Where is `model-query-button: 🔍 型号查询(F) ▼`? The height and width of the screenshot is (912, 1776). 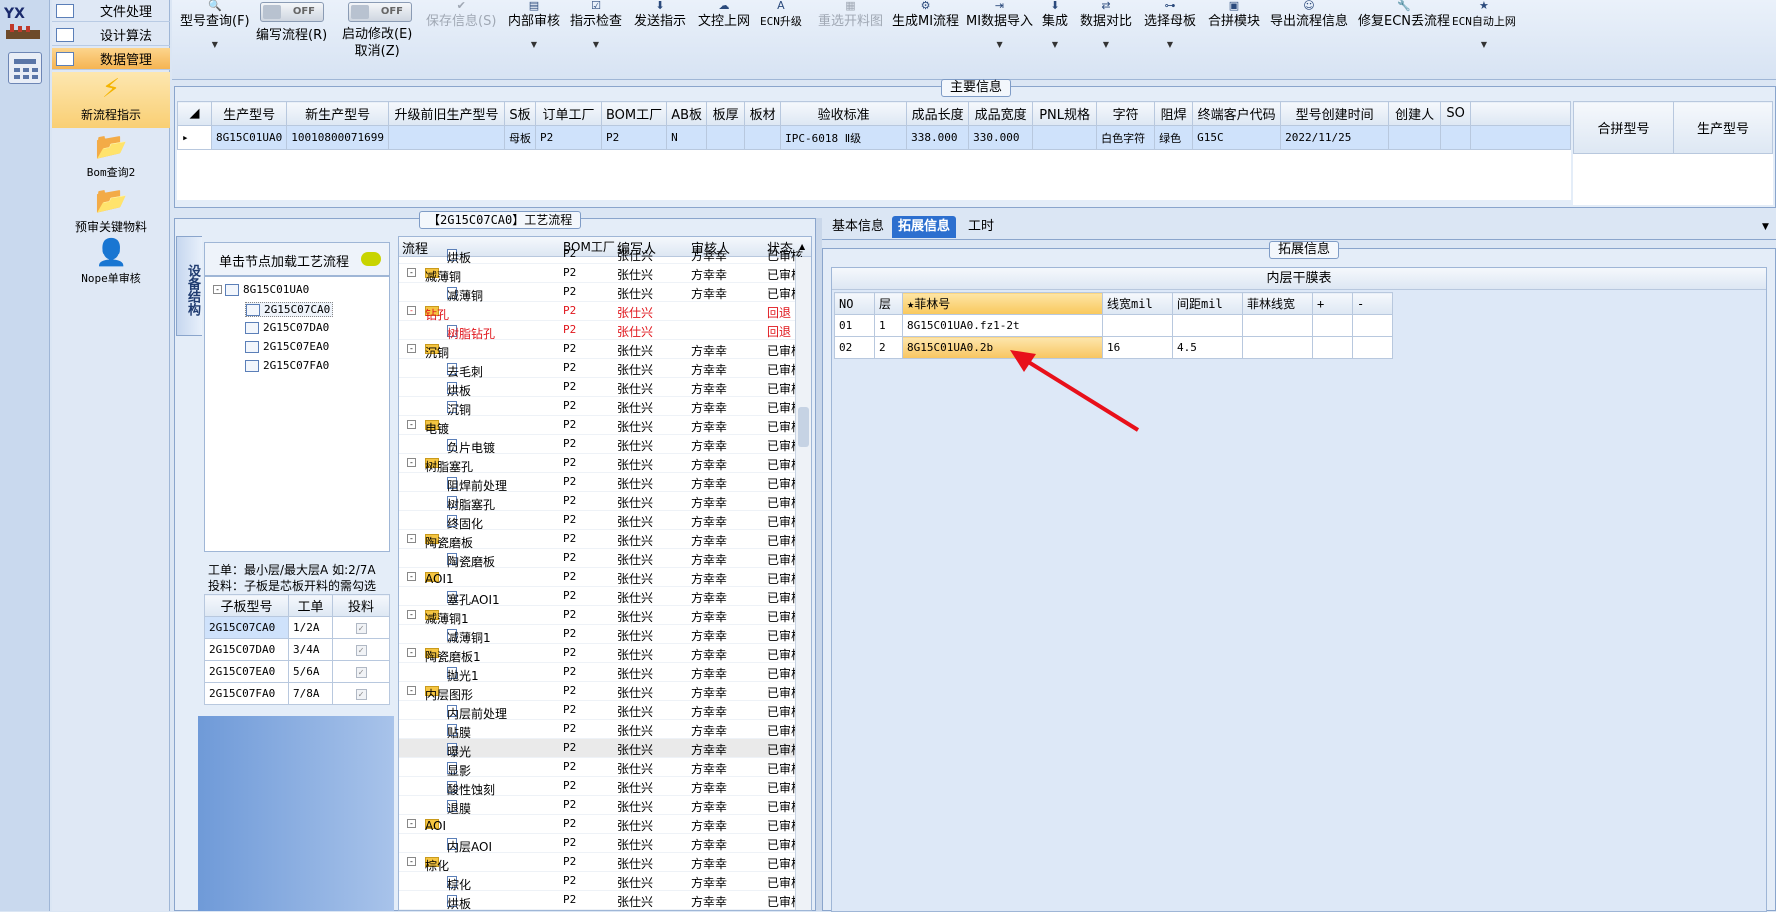
model-query-button: 🔍 型号查询(F) ▼ is located at coordinates (215, 24).